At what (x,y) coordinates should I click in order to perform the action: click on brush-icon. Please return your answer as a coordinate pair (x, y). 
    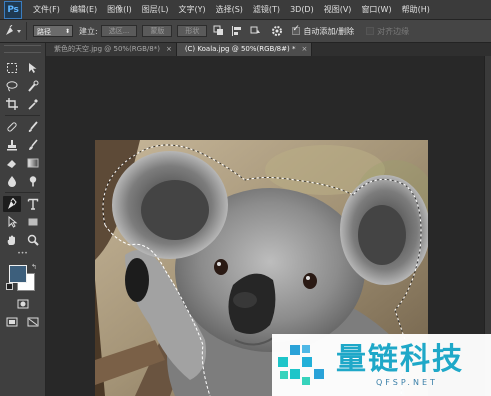
    Looking at the image, I should click on (33, 127).